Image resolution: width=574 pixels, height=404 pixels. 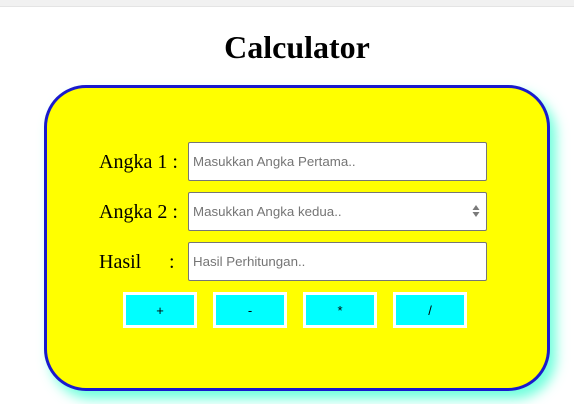 I want to click on spinner-arrows-icon, so click(x=476, y=211).